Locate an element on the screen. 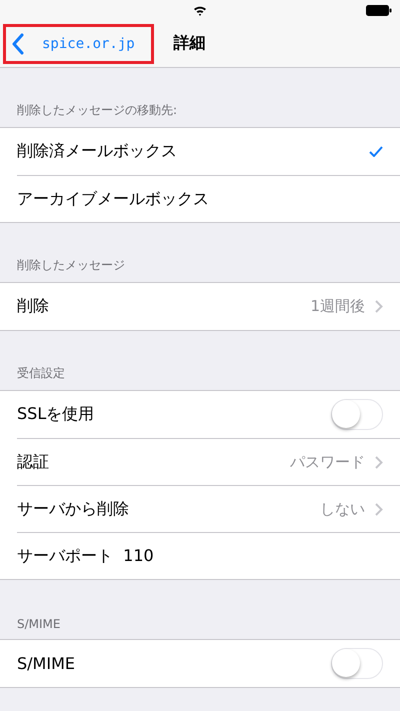  settings-row: 認証 パスワード is located at coordinates (208, 461).